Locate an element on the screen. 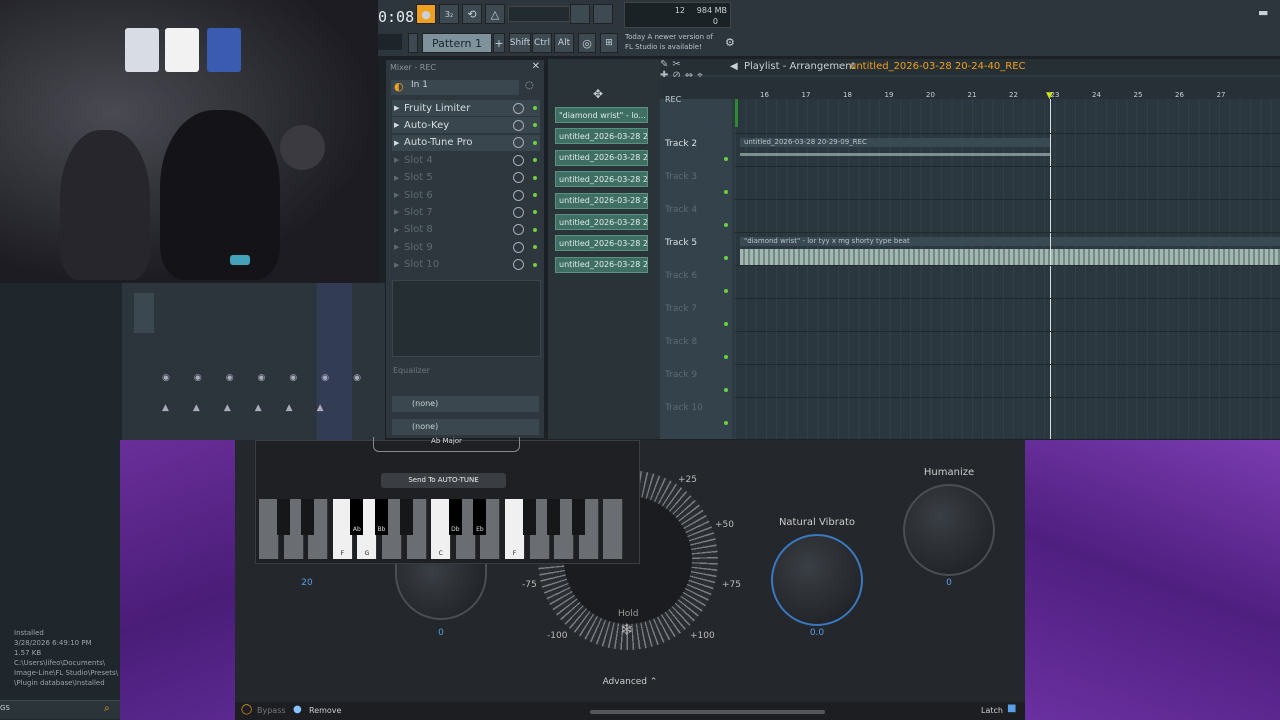 Image resolution: width=1280 pixels, height=720 pixels. piano-black-key: Ab is located at coordinates (357, 517).